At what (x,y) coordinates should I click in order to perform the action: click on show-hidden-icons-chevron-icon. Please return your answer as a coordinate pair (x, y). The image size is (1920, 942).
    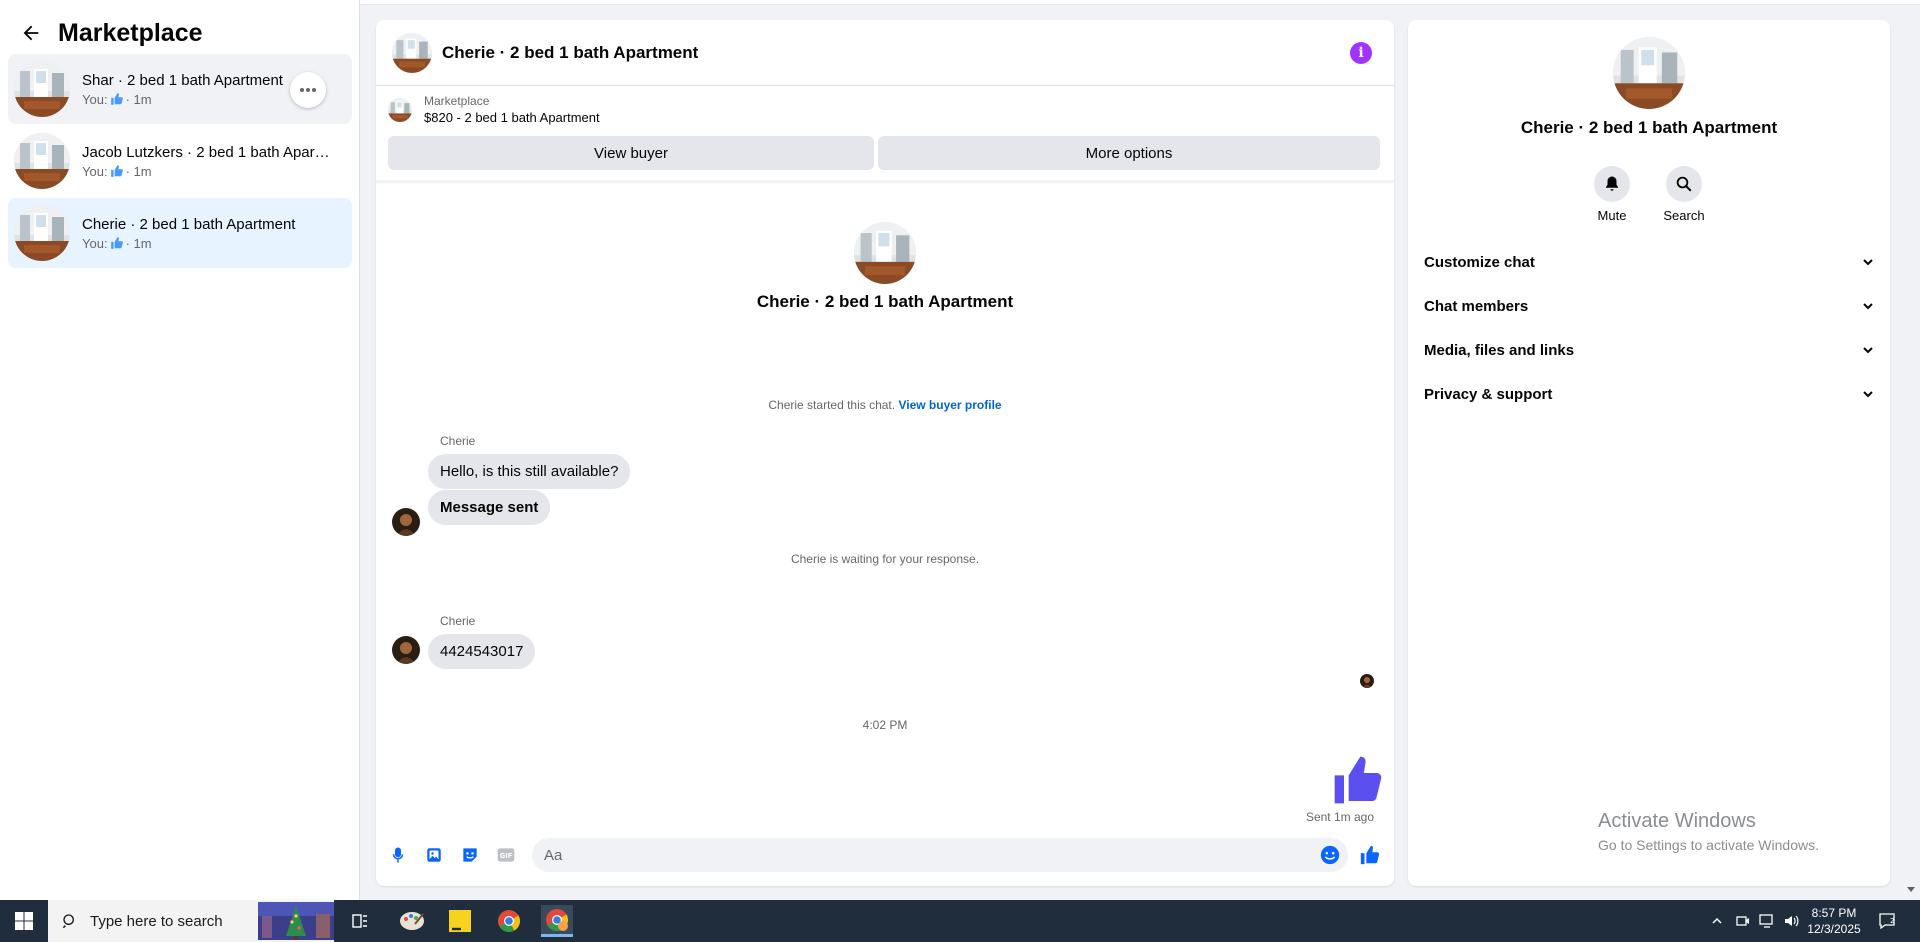
    Looking at the image, I should click on (1717, 921).